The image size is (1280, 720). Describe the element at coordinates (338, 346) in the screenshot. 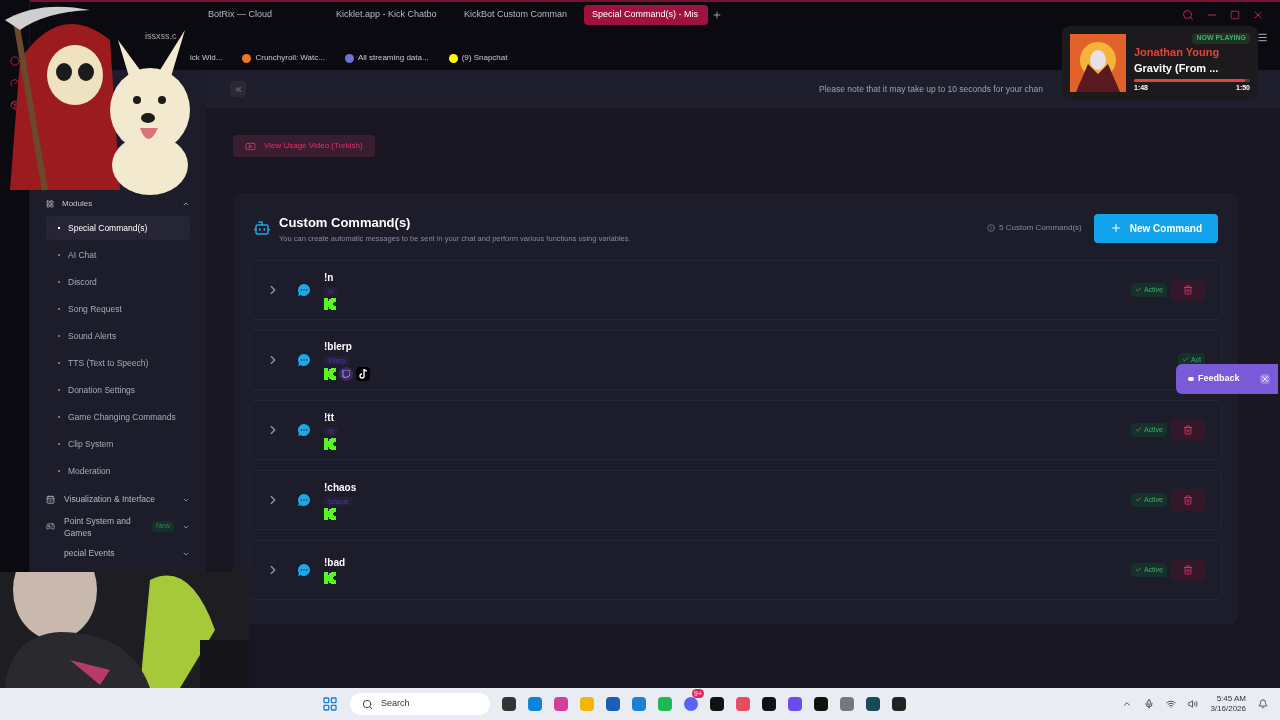

I see `command-name: !blerp` at that location.